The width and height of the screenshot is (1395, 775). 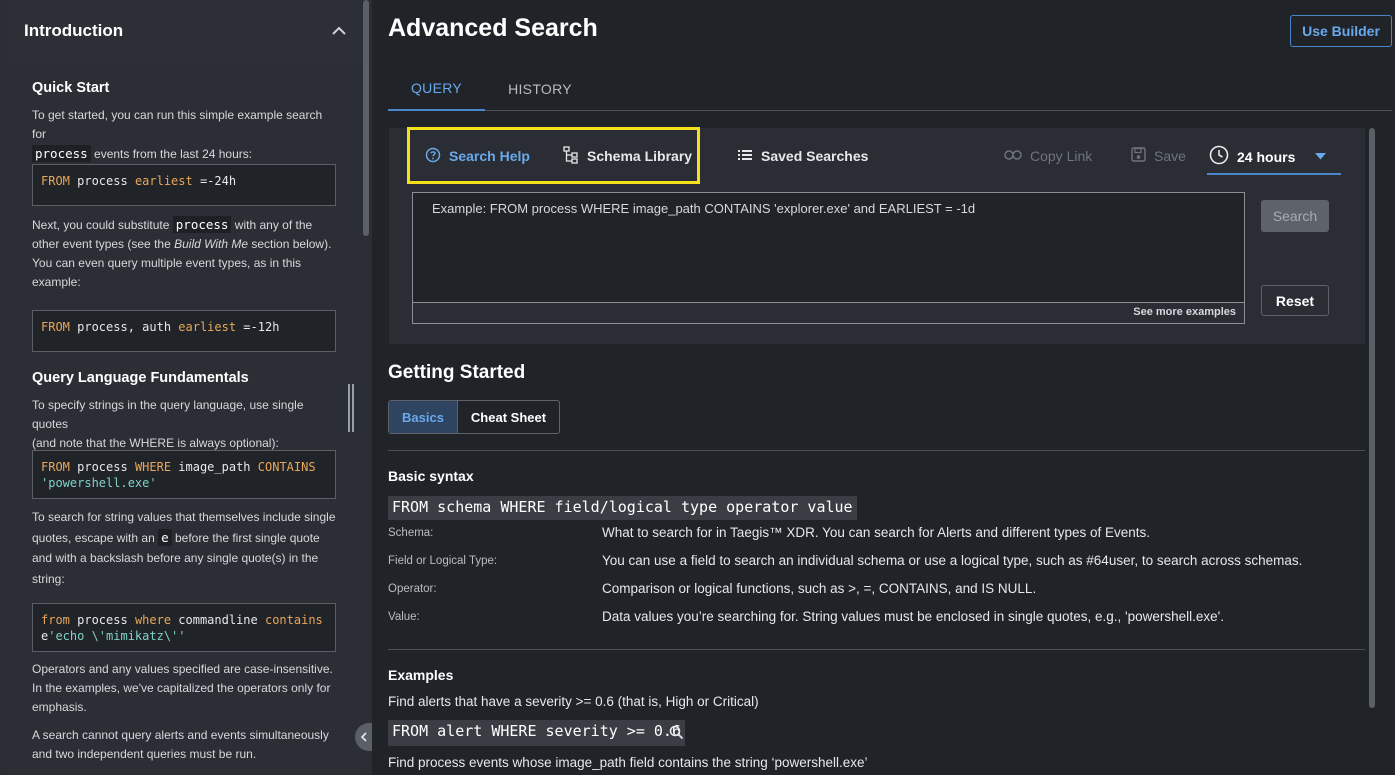 What do you see at coordinates (1219, 156) in the screenshot?
I see `clock-icon` at bounding box center [1219, 156].